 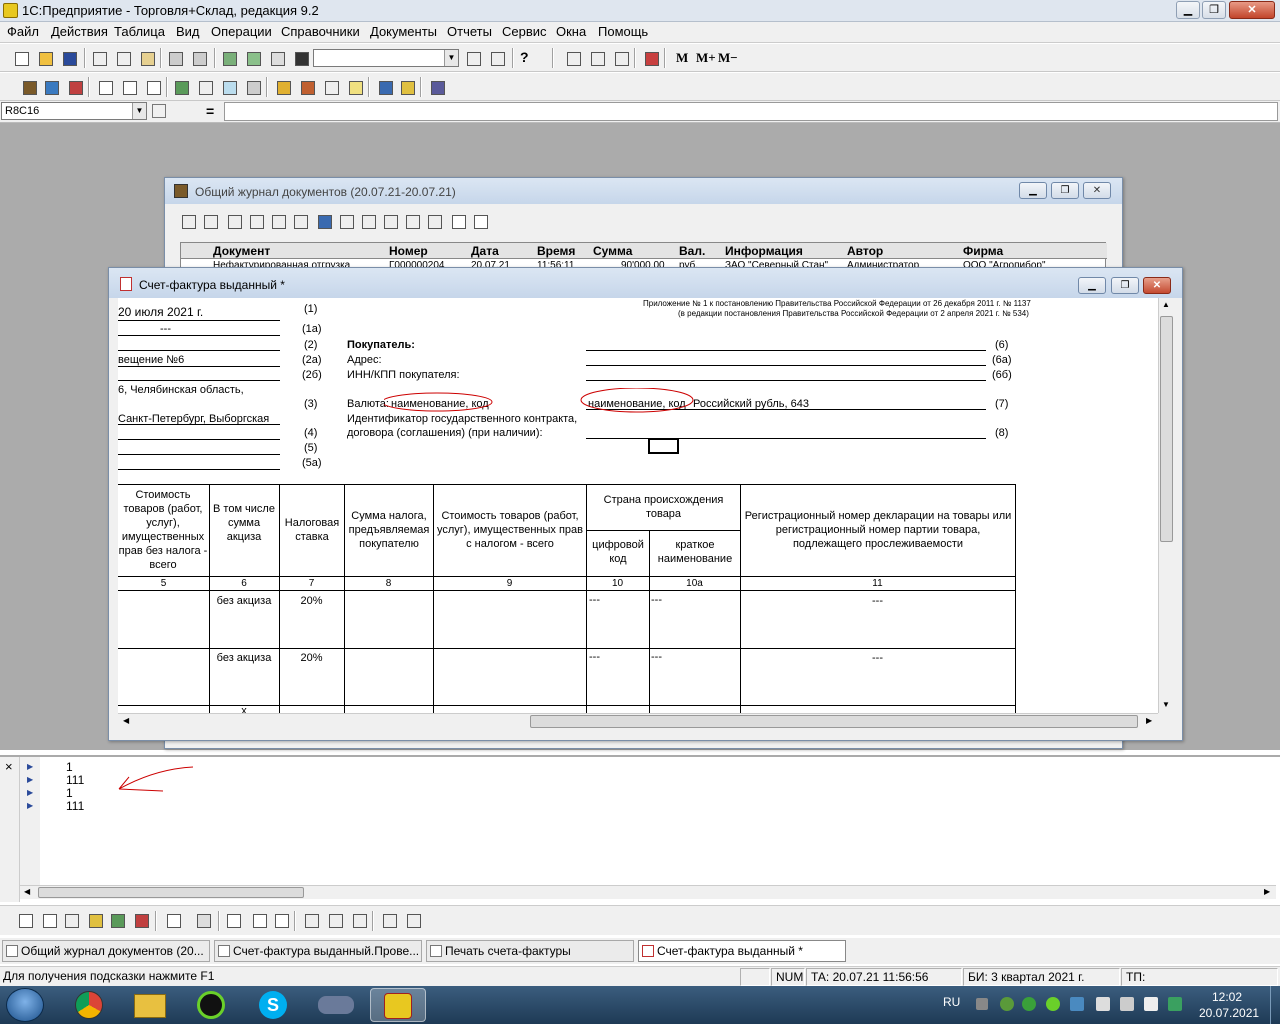 I want to click on scroll-left-icon: ◀, so click(x=126, y=720).